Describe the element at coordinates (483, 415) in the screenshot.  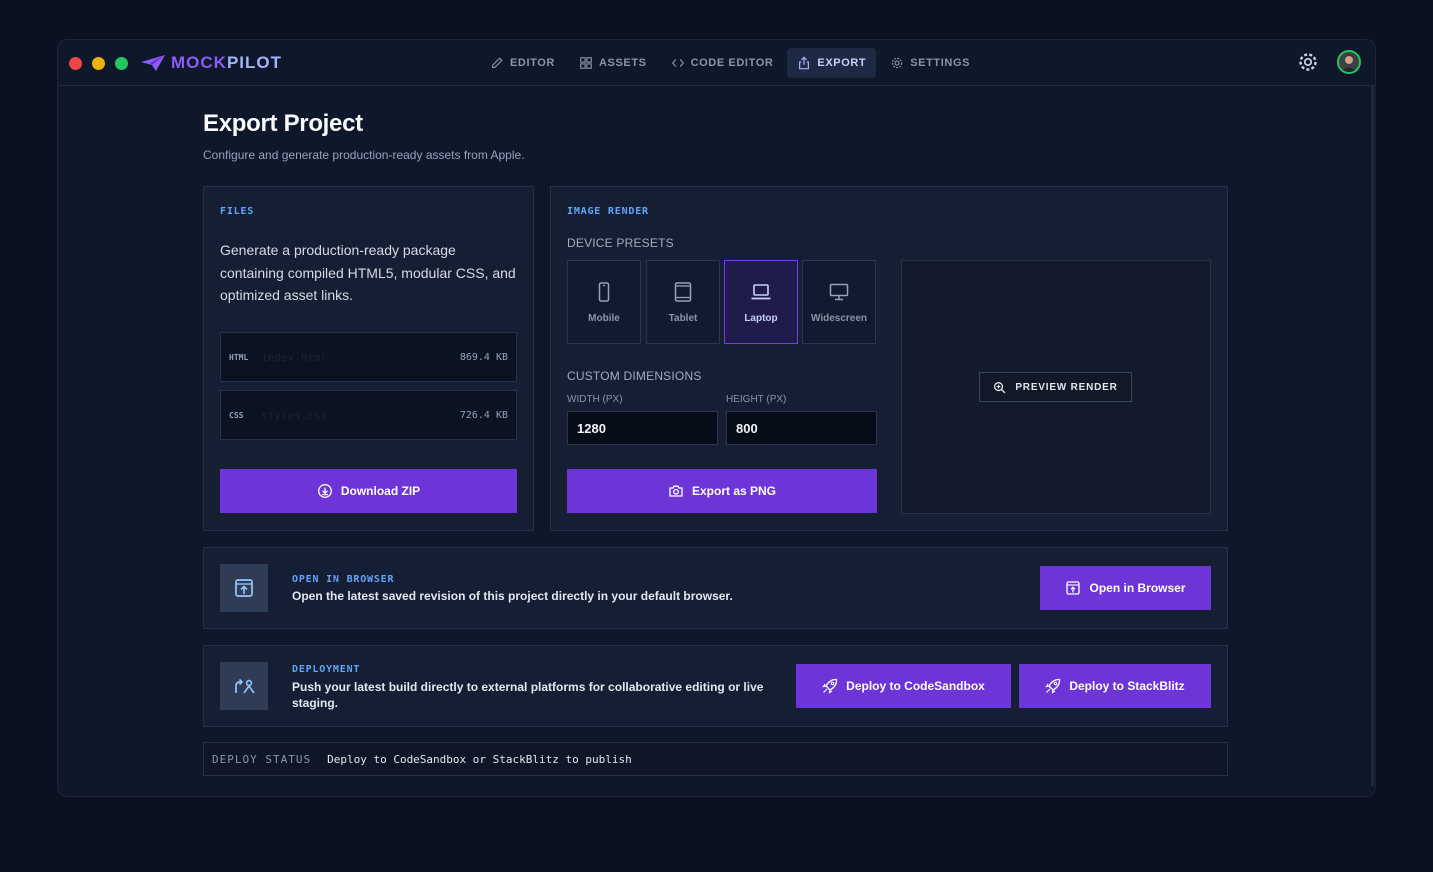
I see `file-size: 726.4 KB` at that location.